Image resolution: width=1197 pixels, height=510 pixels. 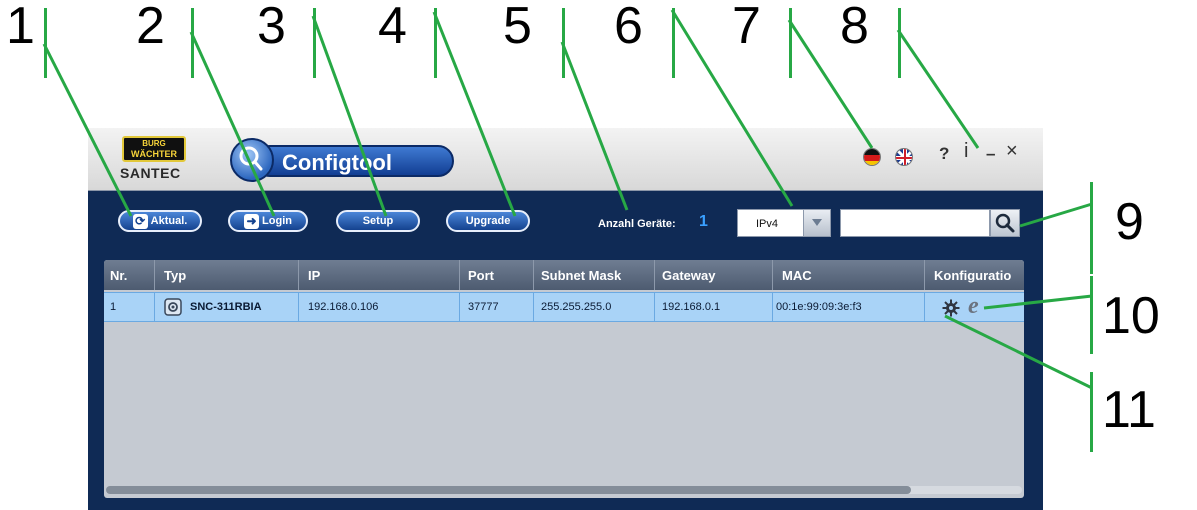 What do you see at coordinates (140, 221) in the screenshot?
I see `refresh-icon: ⟳` at bounding box center [140, 221].